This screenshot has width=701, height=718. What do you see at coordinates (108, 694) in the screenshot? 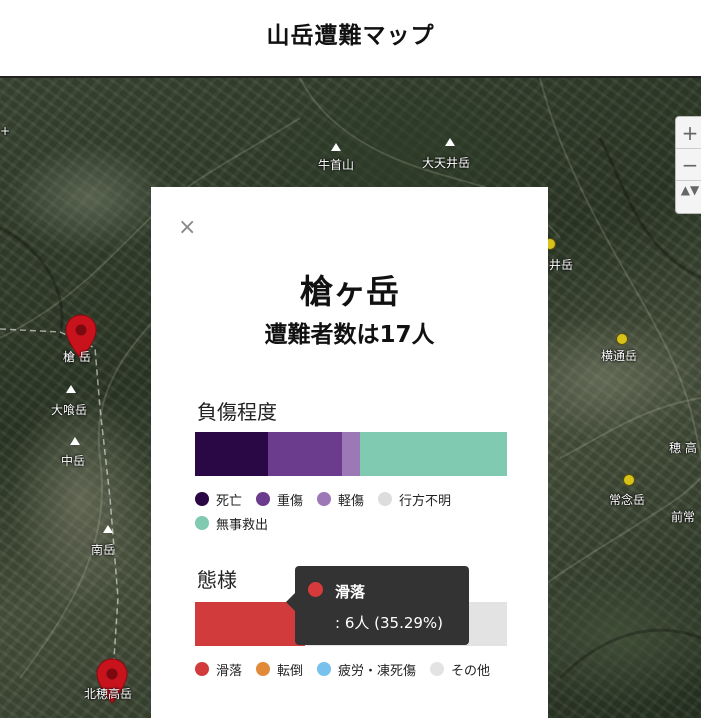
I see `map-label-kitaho: 北穂高岳` at bounding box center [108, 694].